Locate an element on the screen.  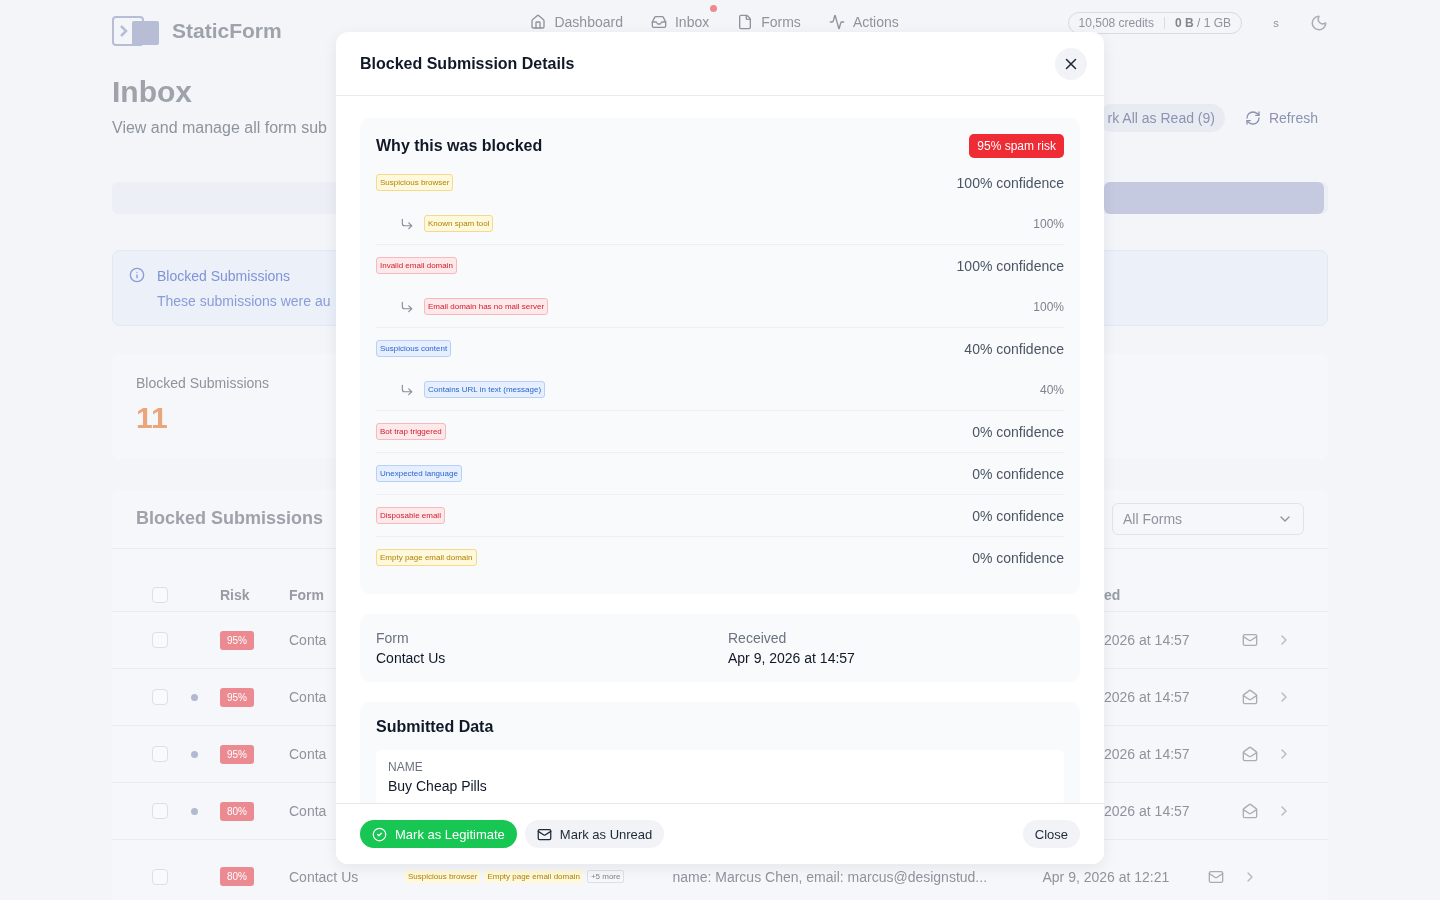
alert-title: Blocked Submissions is located at coordinates (224, 276).